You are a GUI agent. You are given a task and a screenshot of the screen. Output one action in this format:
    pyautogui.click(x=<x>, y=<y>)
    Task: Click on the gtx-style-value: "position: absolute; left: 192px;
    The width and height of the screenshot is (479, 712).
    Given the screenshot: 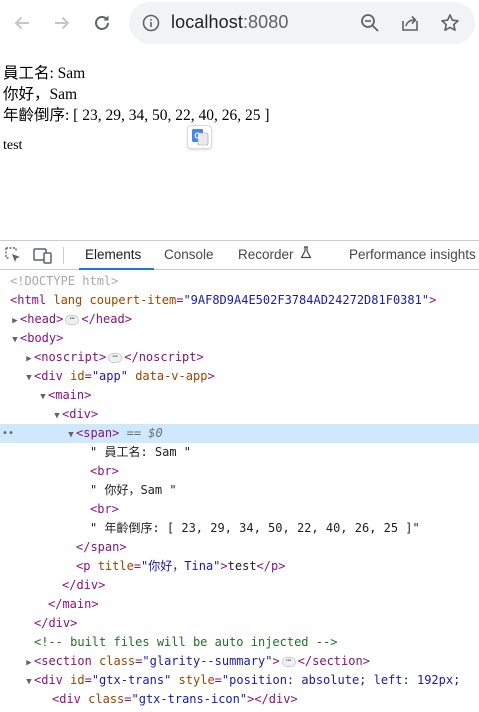 What is the action you would take?
    pyautogui.click(x=341, y=680)
    